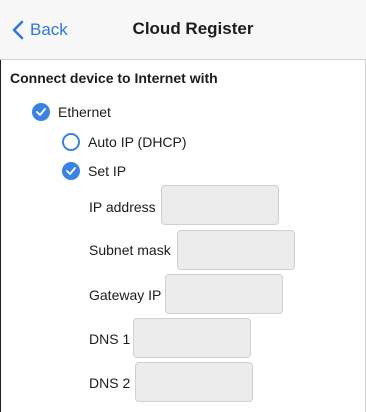  I want to click on section-title: Connect device to Internet with, so click(114, 78).